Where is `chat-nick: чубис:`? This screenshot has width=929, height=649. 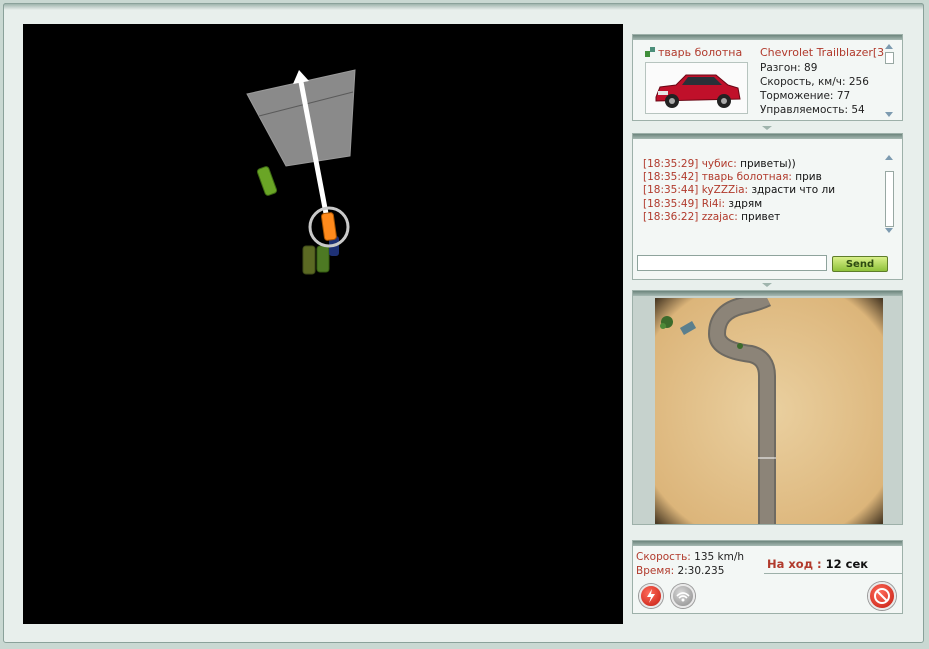
chat-nick: чубис: is located at coordinates (719, 164).